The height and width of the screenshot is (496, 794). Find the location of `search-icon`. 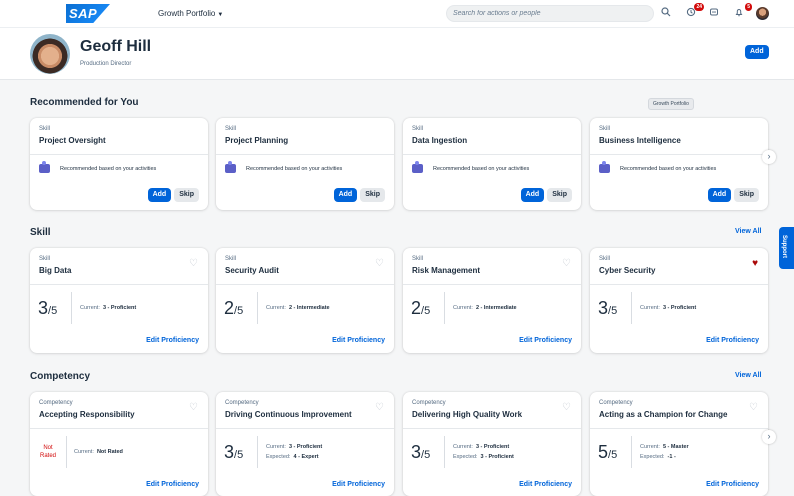

search-icon is located at coordinates (666, 14).